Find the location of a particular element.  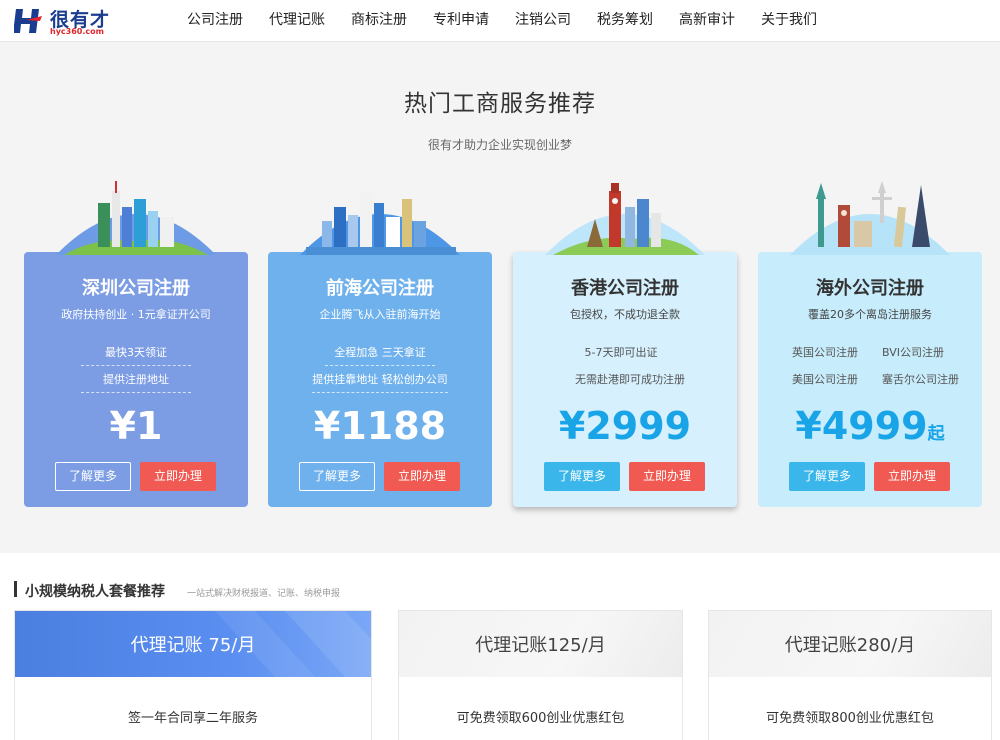

nav-item-tax-planning: 税务筹划 is located at coordinates (625, 21).